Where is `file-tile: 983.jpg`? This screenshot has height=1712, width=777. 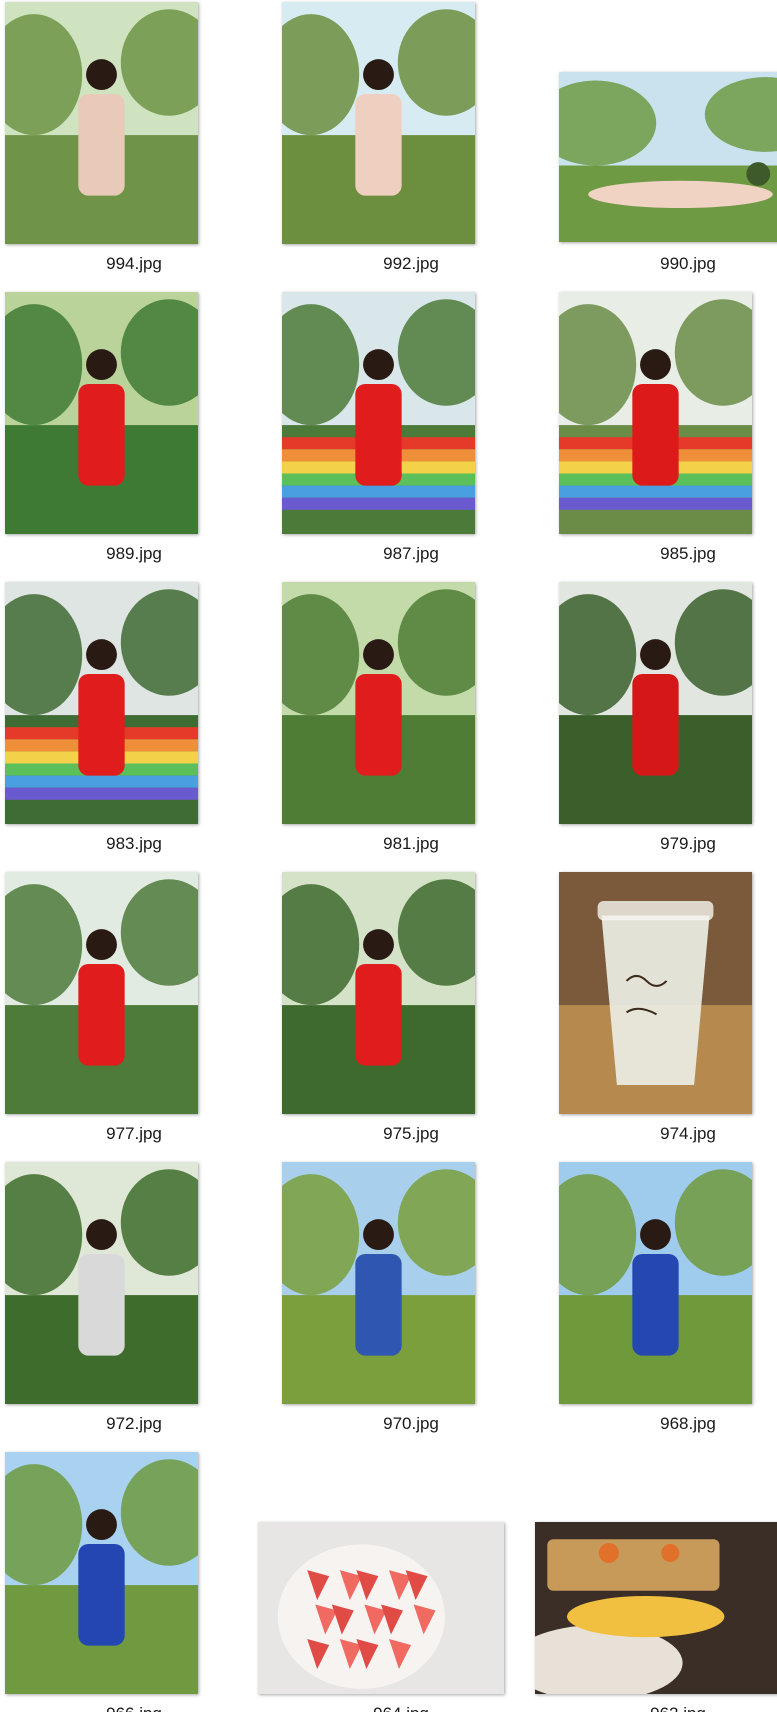
file-tile: 983.jpg is located at coordinates (134, 725).